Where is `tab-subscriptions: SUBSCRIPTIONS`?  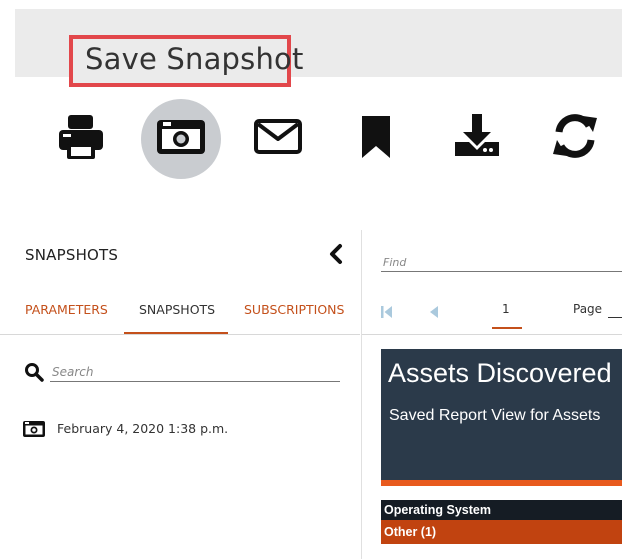 tab-subscriptions: SUBSCRIPTIONS is located at coordinates (294, 309).